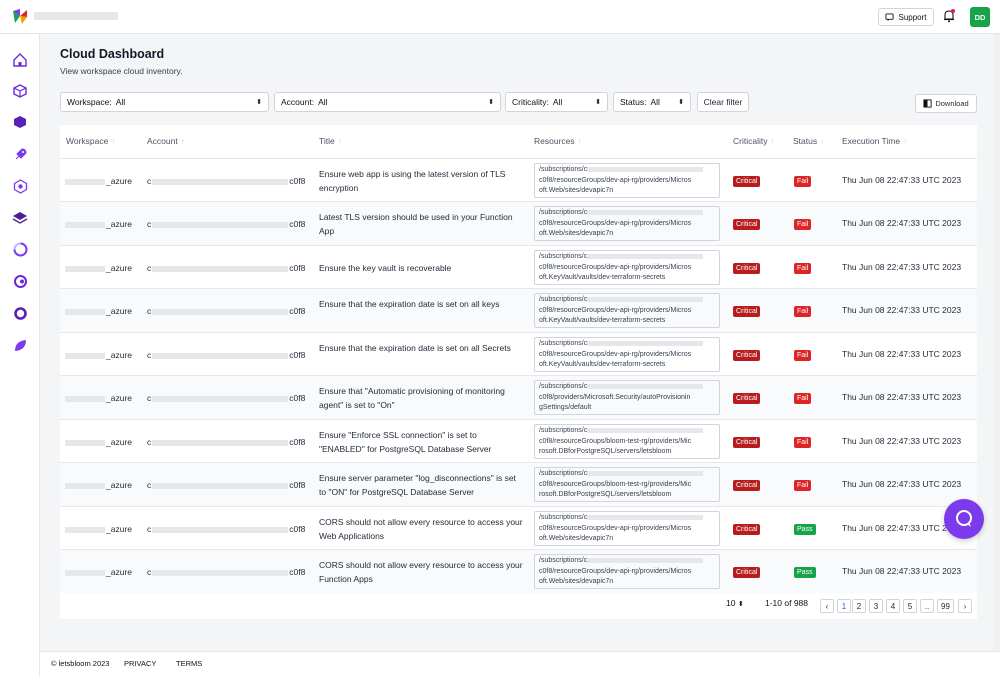  I want to click on title-cell: Ensure the key vault is recoverable, so click(385, 268).